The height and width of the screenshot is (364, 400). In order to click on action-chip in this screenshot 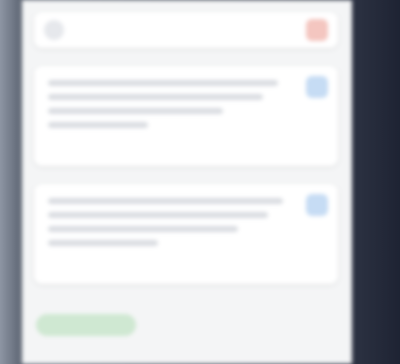, I will do `click(86, 325)`.